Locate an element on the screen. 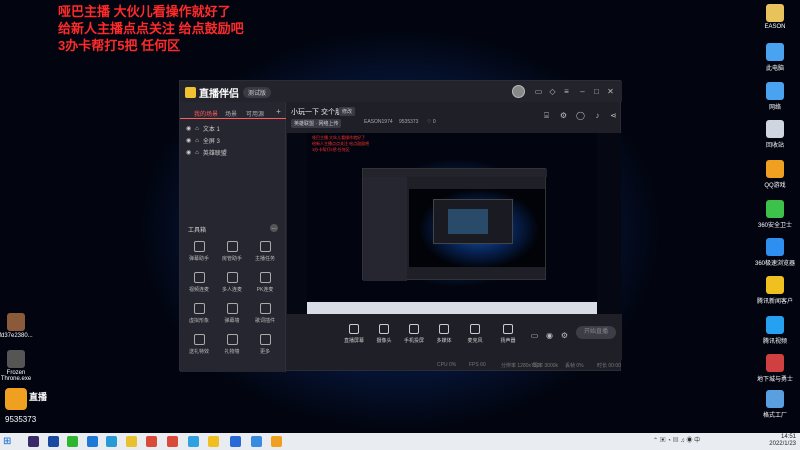 The height and width of the screenshot is (450, 800). tool-button: 弹幕墙 is located at coordinates (232, 313).